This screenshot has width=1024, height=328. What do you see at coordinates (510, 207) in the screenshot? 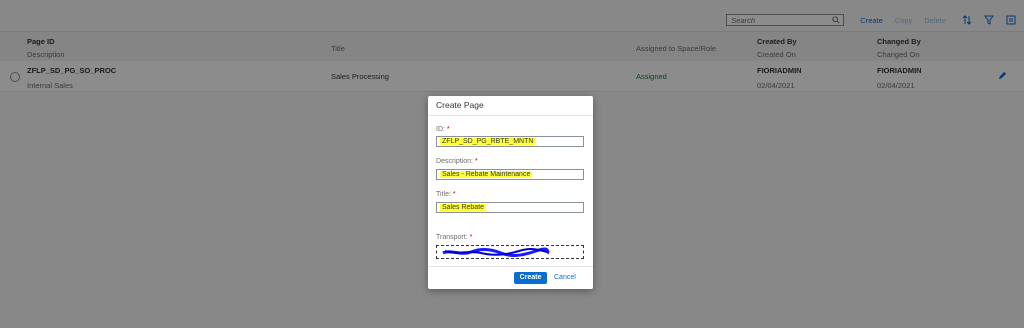
I see `title-input: Sales Rebate` at bounding box center [510, 207].